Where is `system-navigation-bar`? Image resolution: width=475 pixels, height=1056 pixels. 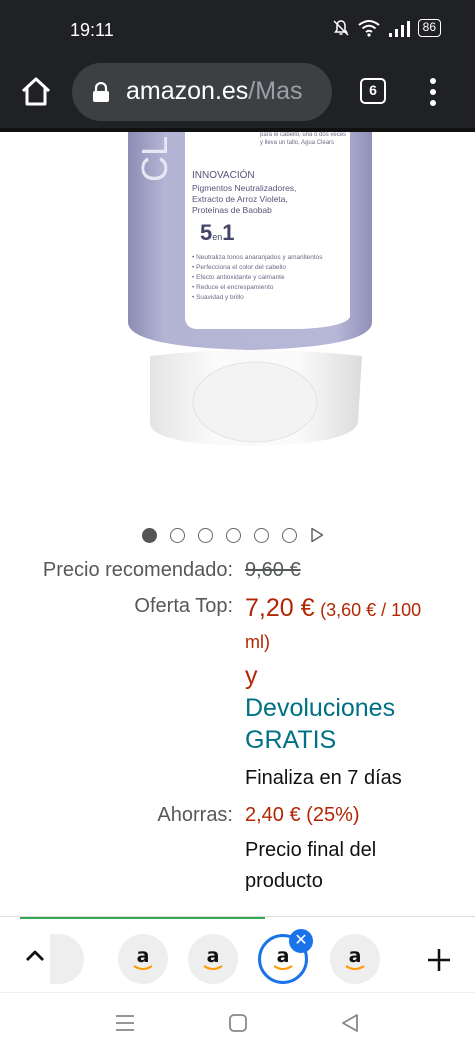
system-navigation-bar is located at coordinates (237, 1024).